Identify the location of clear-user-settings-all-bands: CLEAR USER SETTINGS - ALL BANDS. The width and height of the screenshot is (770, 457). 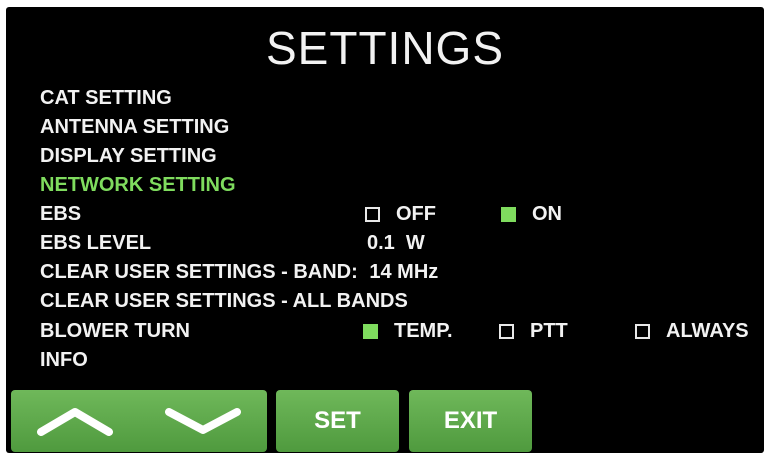
(224, 301).